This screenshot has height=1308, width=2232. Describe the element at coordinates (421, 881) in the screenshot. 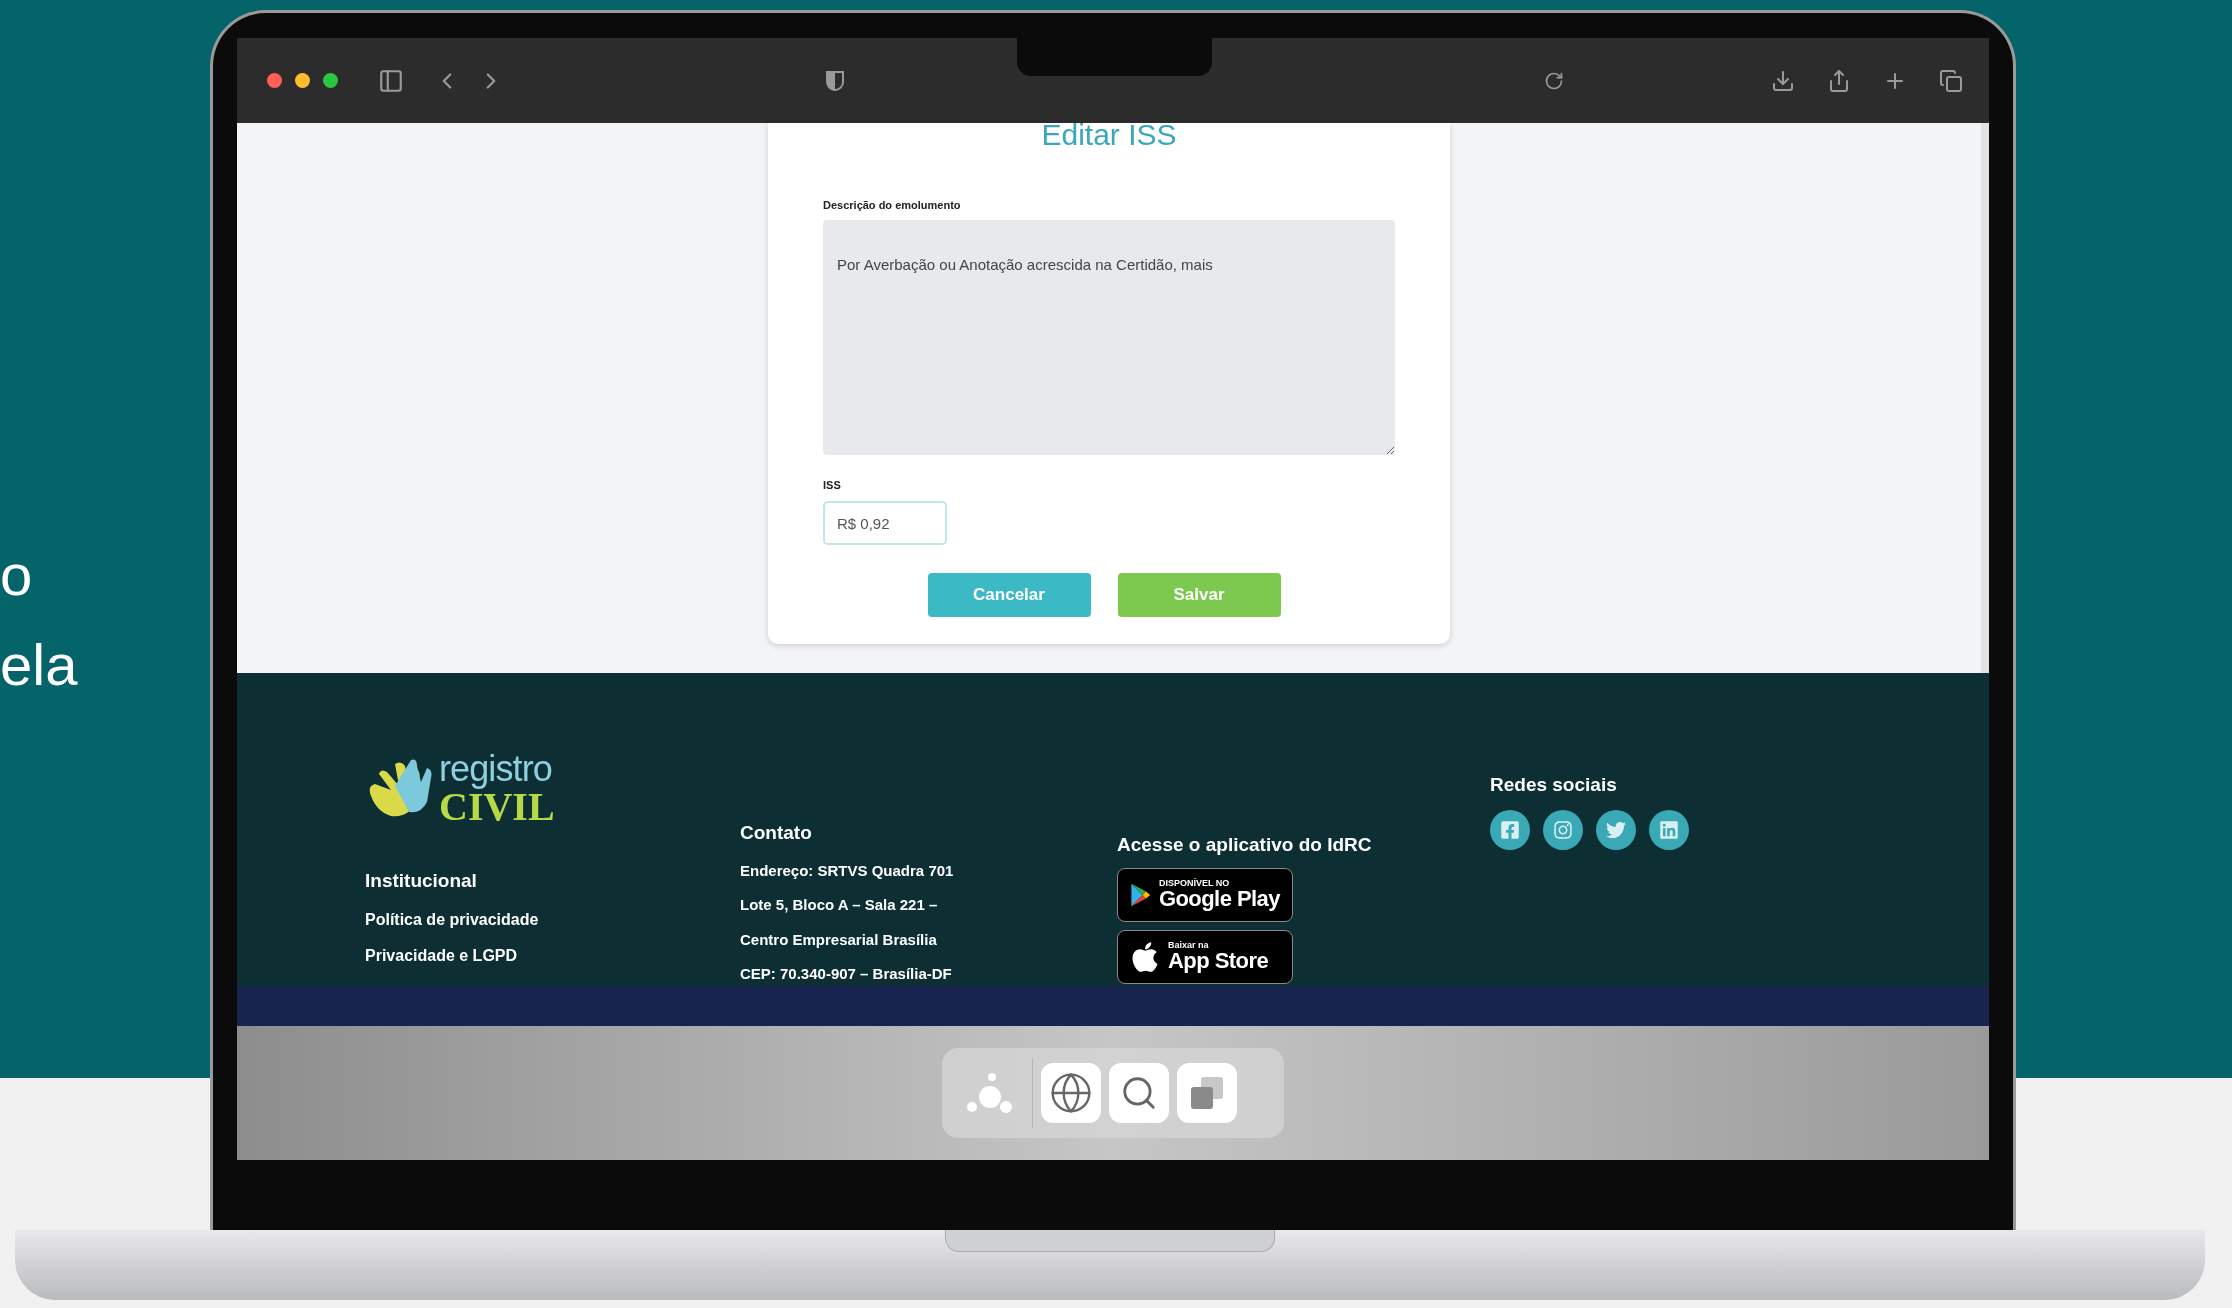

I see `footer-heading: Institucional` at that location.